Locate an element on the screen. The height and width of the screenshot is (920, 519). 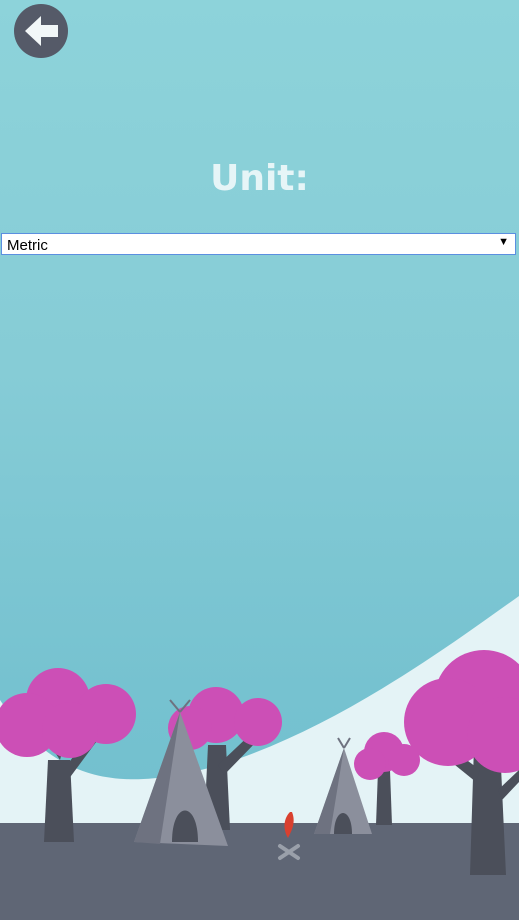
unit-select: Metric ▼ is located at coordinates (258, 244).